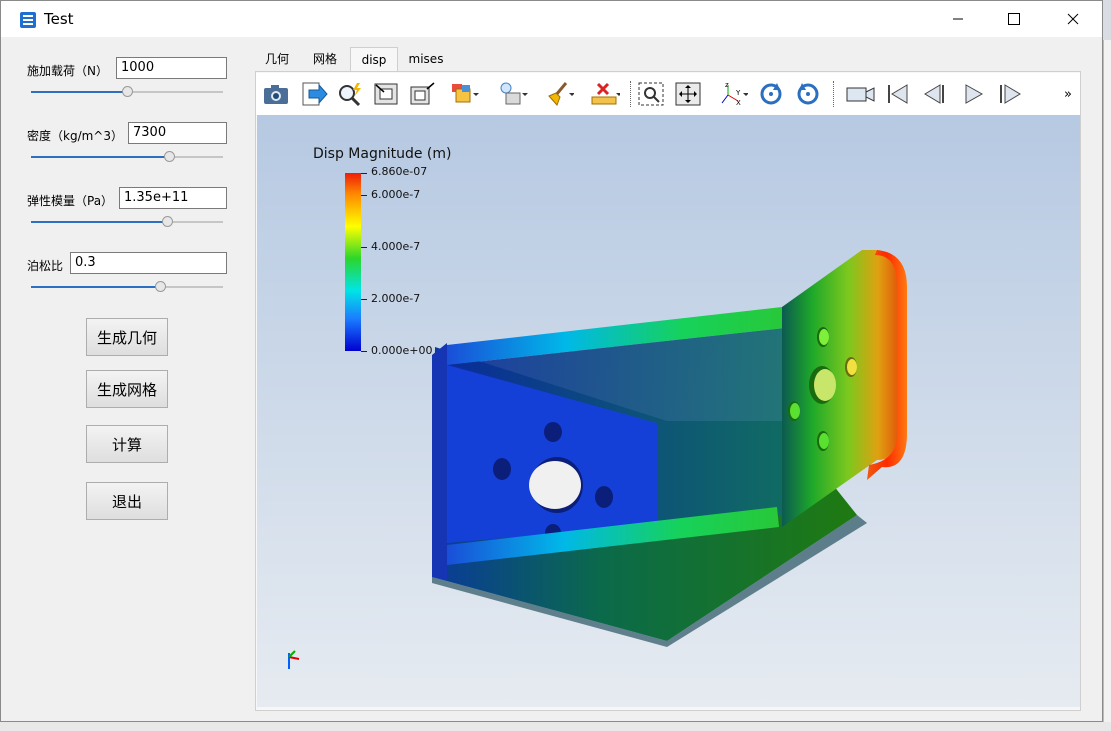 This screenshot has height=731, width=1111. I want to click on close-button, so click(1073, 19).